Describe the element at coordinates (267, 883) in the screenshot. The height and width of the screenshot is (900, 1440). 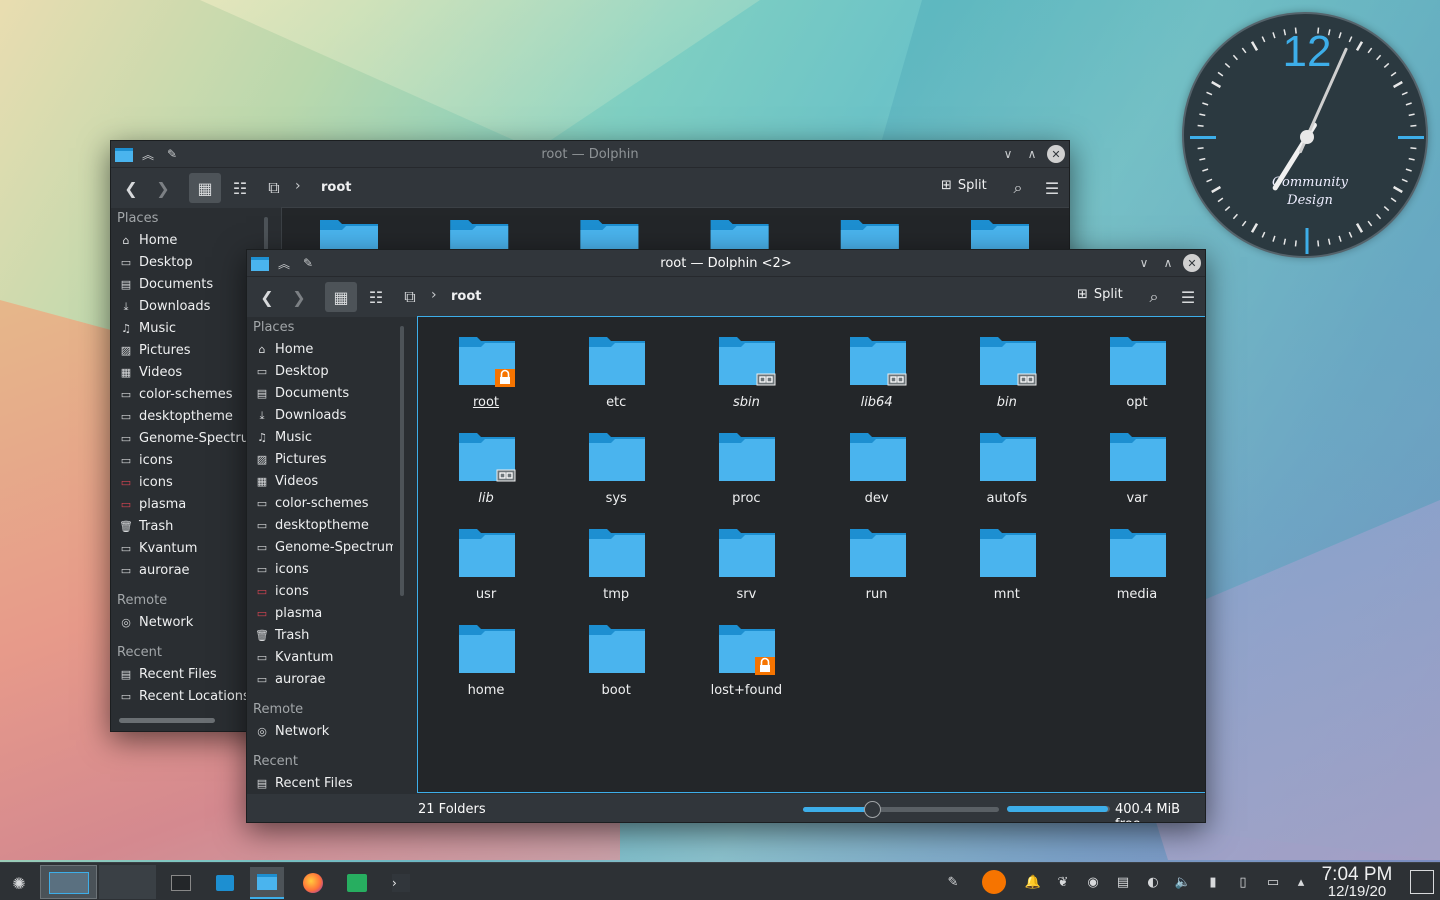
I see `task-dolphin-icon` at that location.